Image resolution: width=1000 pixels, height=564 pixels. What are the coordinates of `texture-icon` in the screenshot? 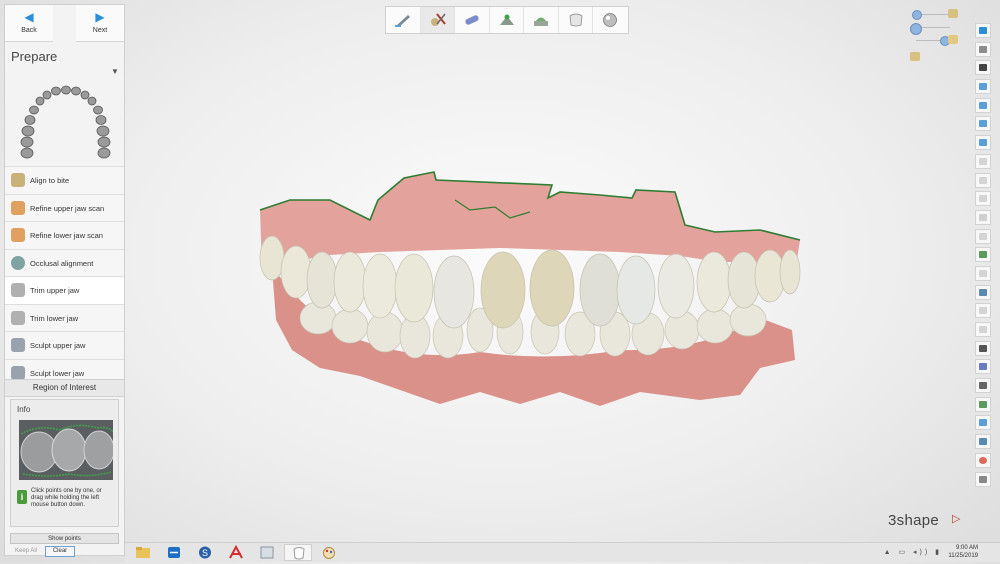 It's located at (983, 311).